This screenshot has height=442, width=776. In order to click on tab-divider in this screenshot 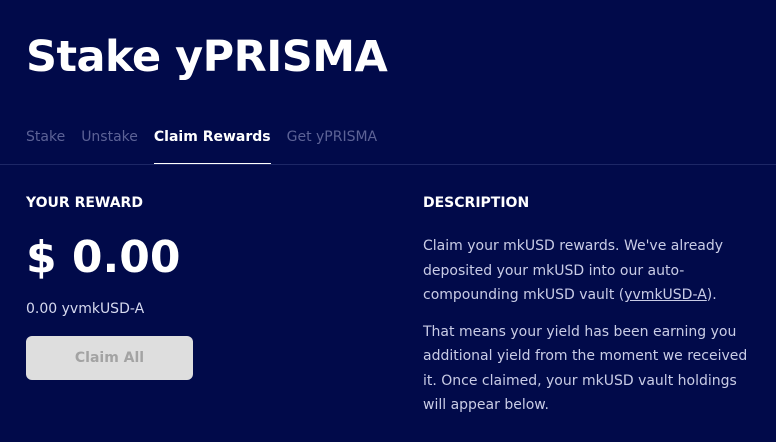, I will do `click(388, 164)`.